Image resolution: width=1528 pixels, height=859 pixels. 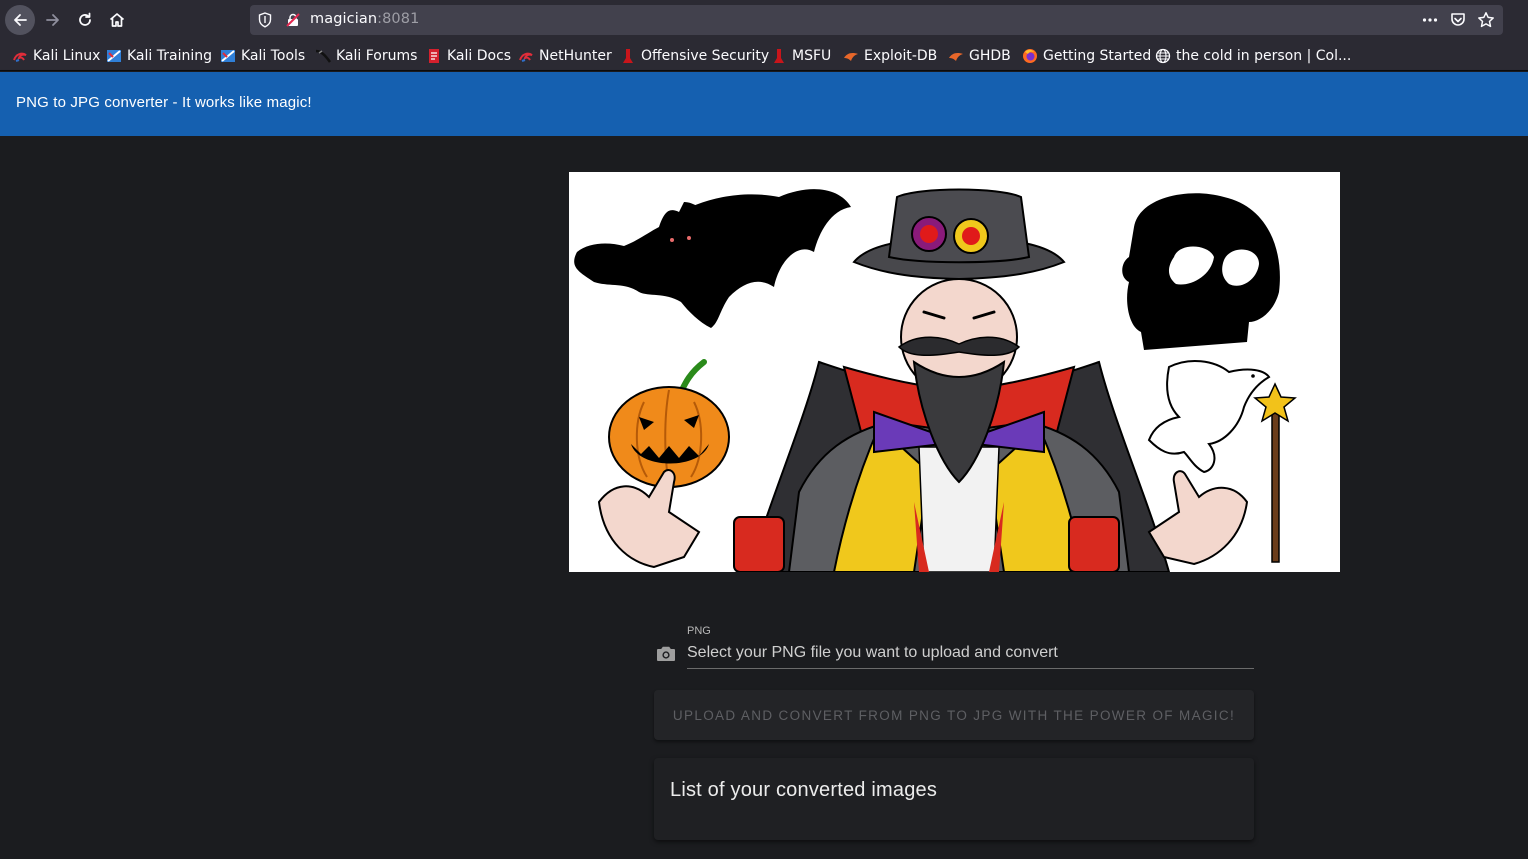 I want to click on arrow-right-icon, so click(x=52, y=20).